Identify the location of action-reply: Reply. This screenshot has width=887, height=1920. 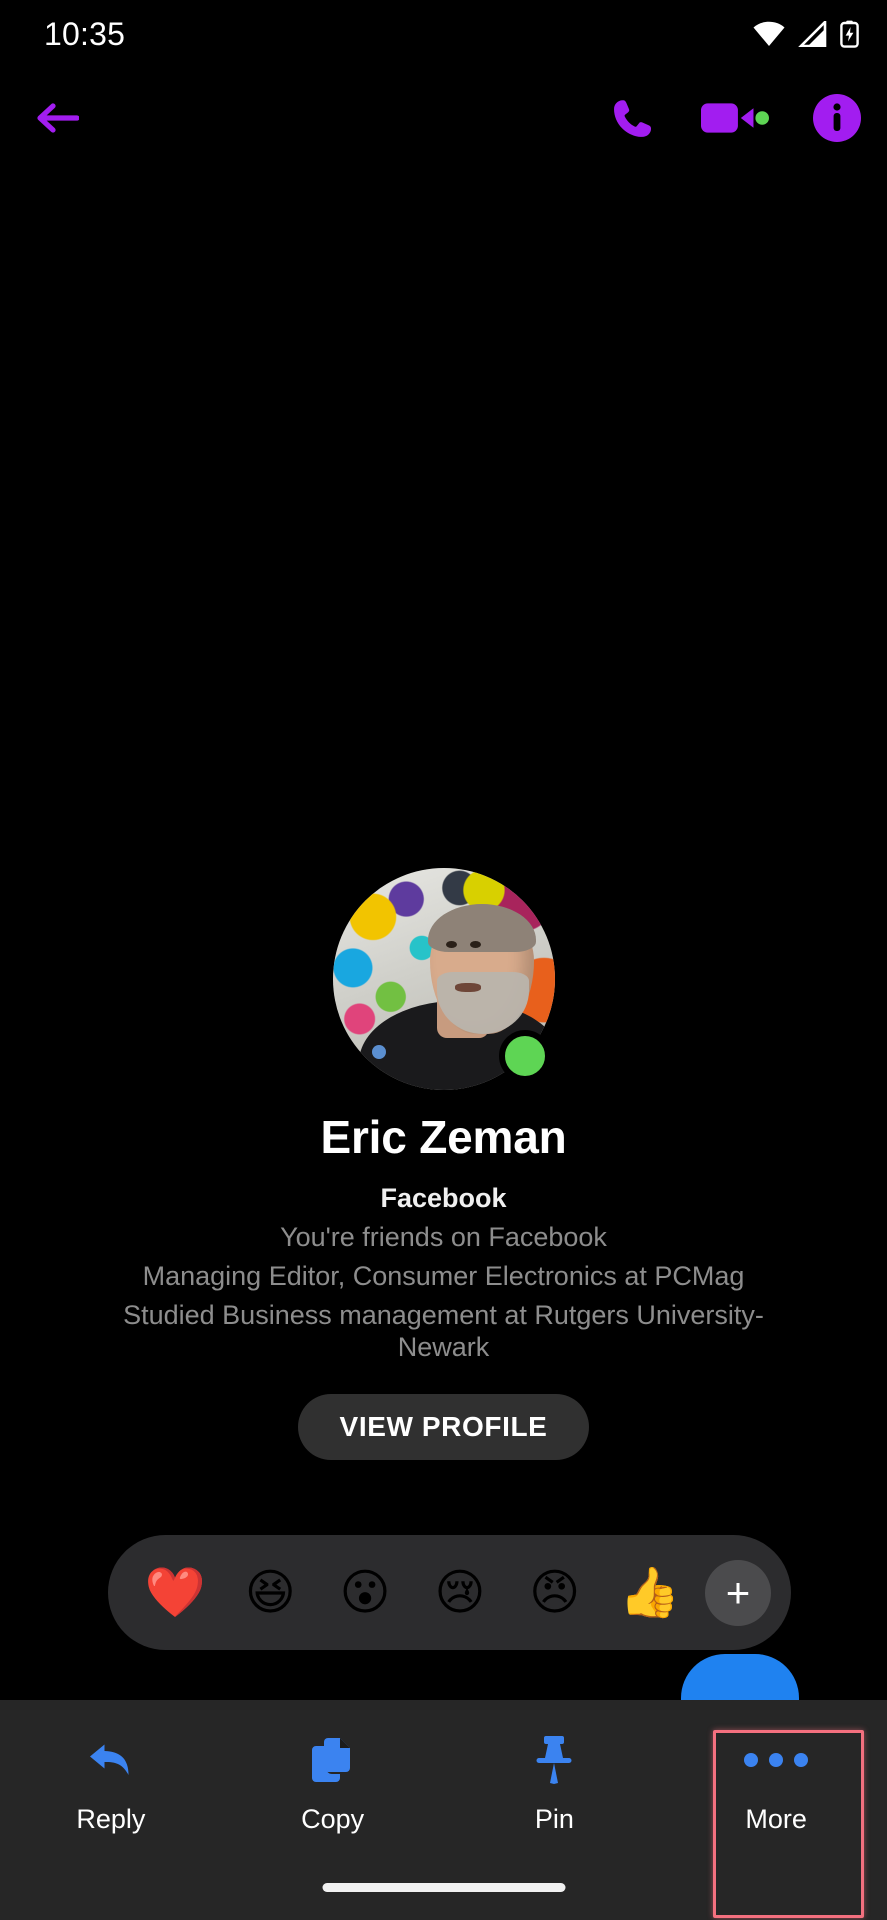
(111, 1784).